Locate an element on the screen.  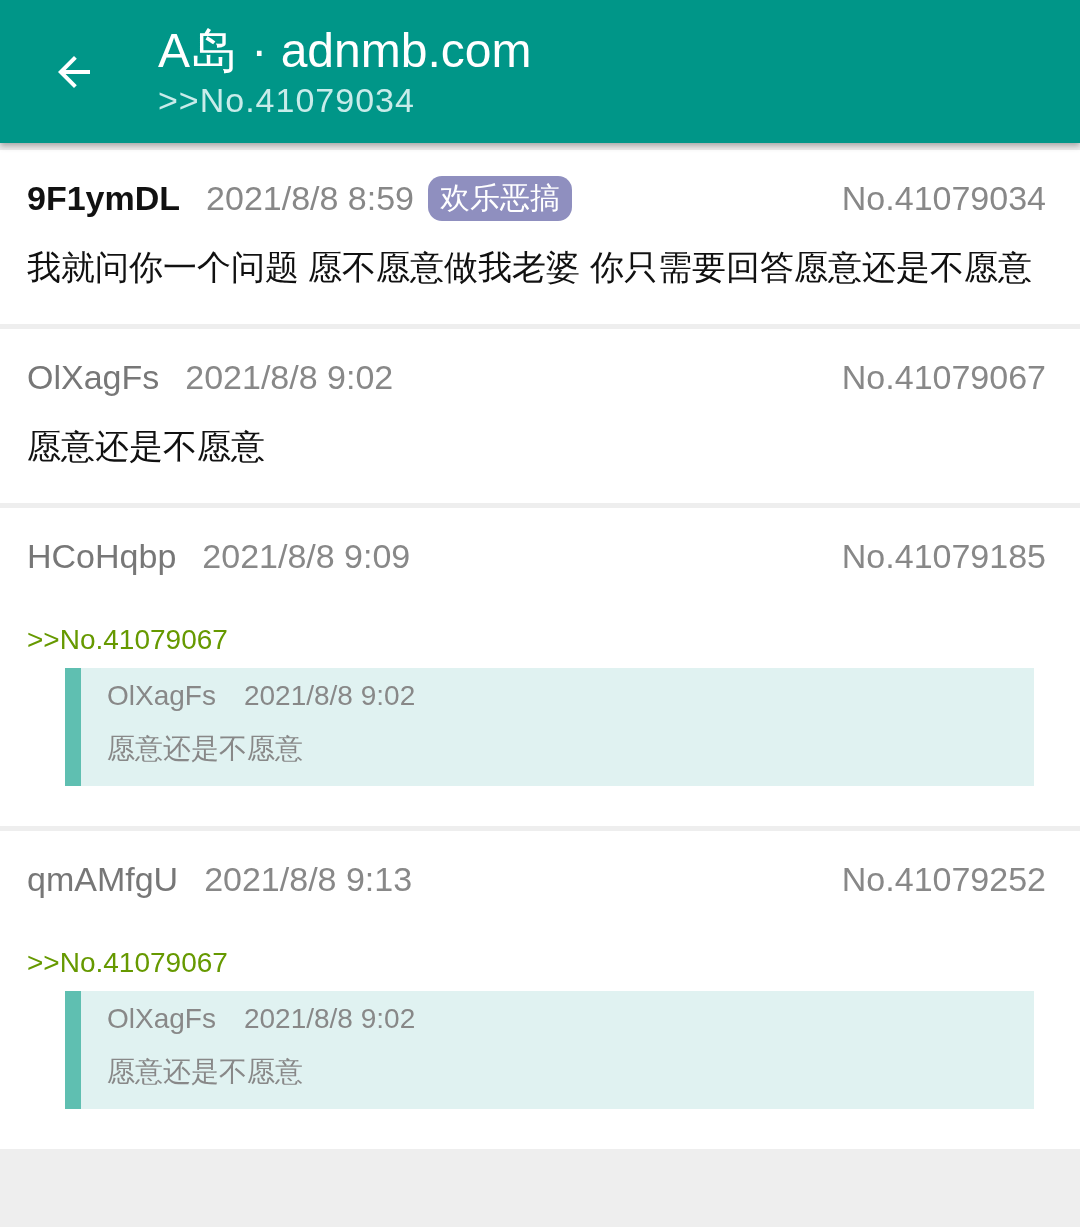
post-time: 2021/8/8 9:09 is located at coordinates (306, 556).